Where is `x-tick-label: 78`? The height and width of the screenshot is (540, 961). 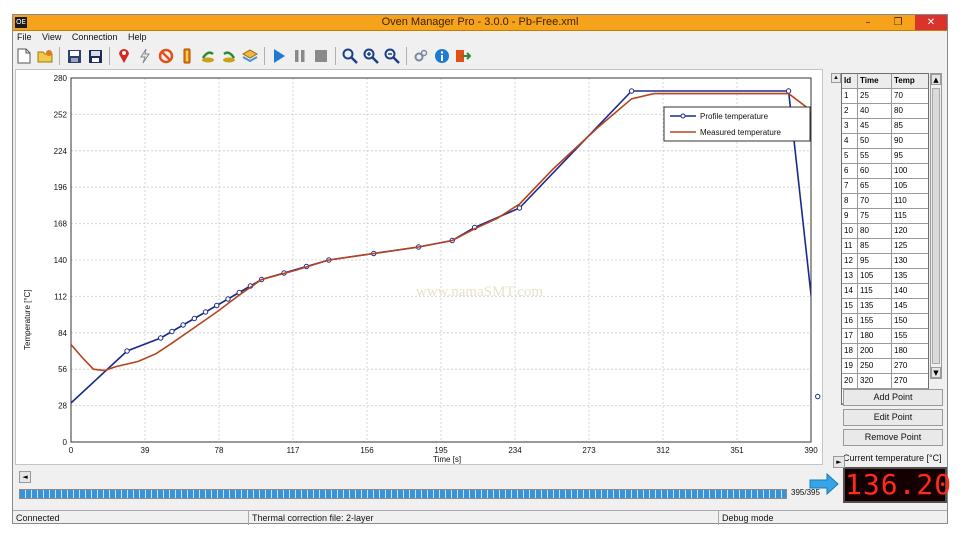 x-tick-label: 78 is located at coordinates (219, 450).